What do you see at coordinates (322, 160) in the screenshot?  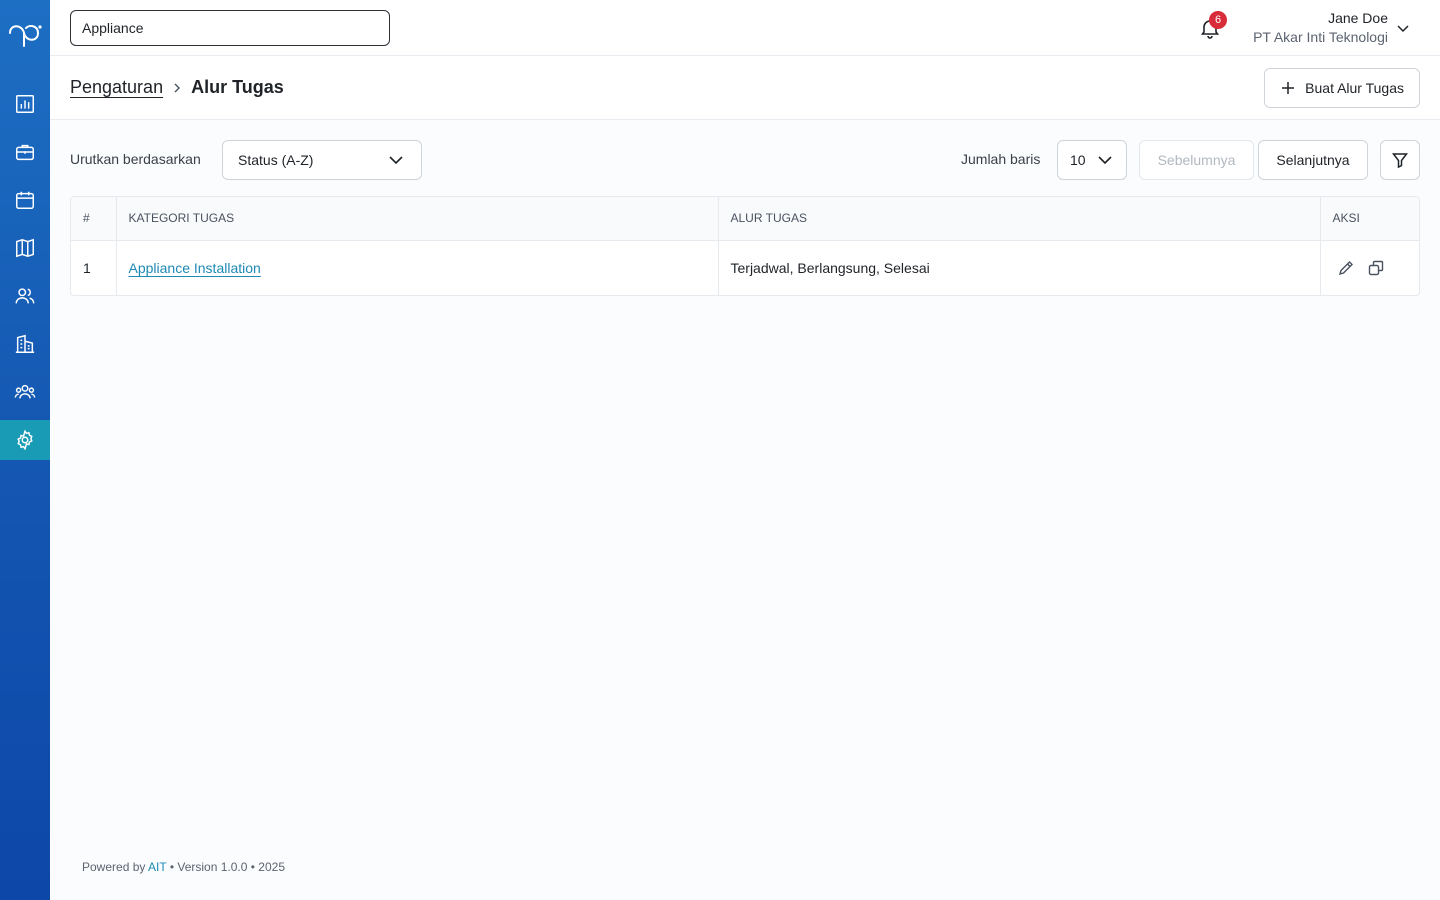 I see `sort-select: Status (A-Z)` at bounding box center [322, 160].